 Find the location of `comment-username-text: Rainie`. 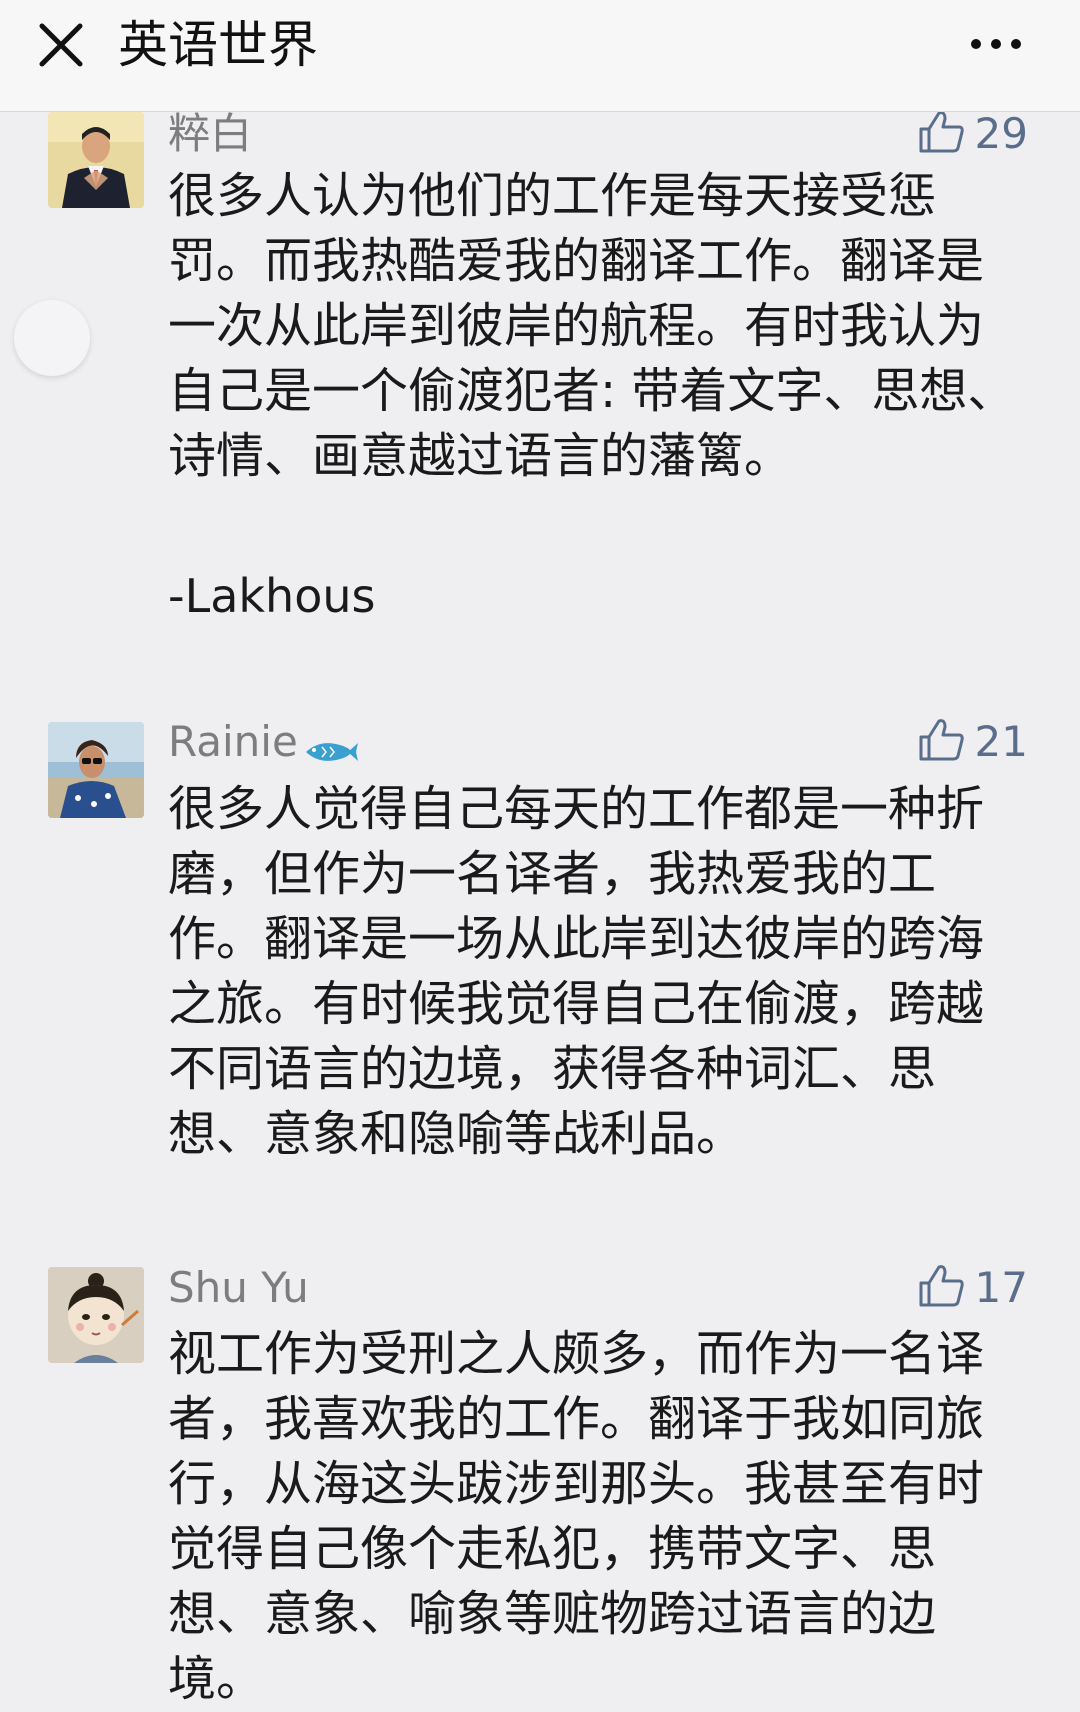

comment-username-text: Rainie is located at coordinates (233, 741).